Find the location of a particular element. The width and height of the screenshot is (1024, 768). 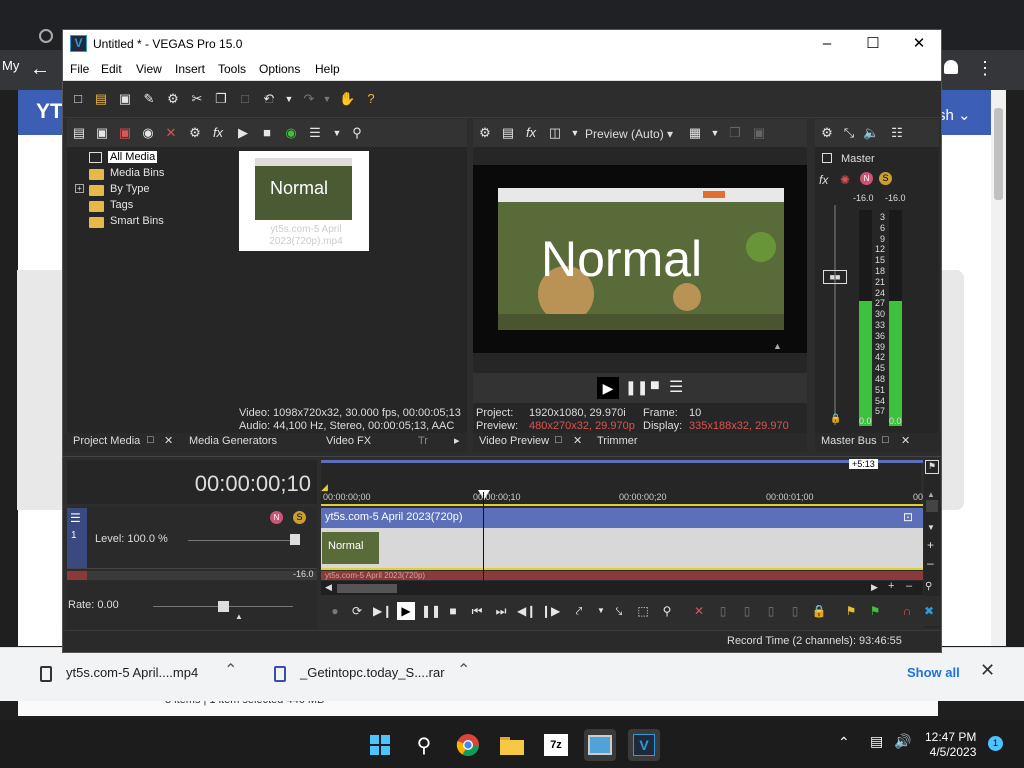

insert-marker-icon: ⚑ is located at coordinates (851, 611).